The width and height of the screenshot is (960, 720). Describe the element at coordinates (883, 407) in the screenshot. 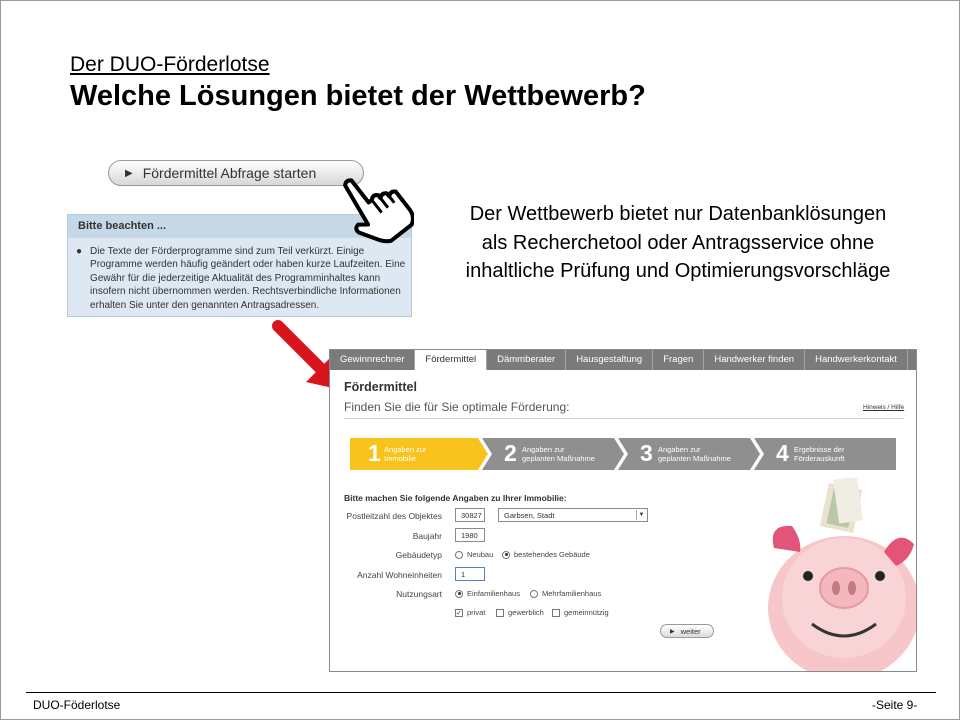

I see `hint-help-link: Hinweis / Hilfe` at that location.